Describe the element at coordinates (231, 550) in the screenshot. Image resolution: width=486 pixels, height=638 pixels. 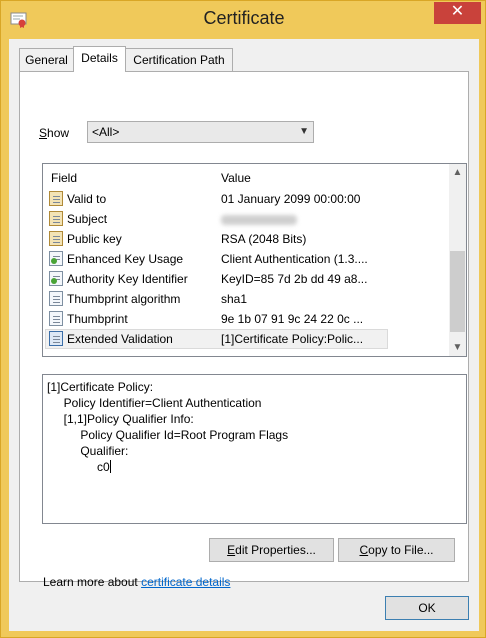
I see `edit-properties-accel: E` at that location.